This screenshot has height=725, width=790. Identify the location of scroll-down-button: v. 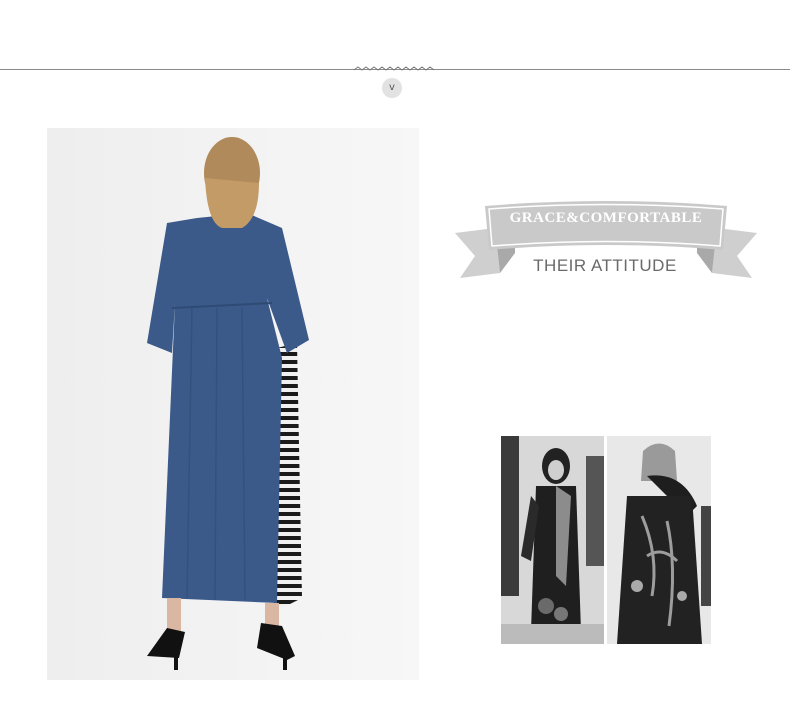
(392, 88).